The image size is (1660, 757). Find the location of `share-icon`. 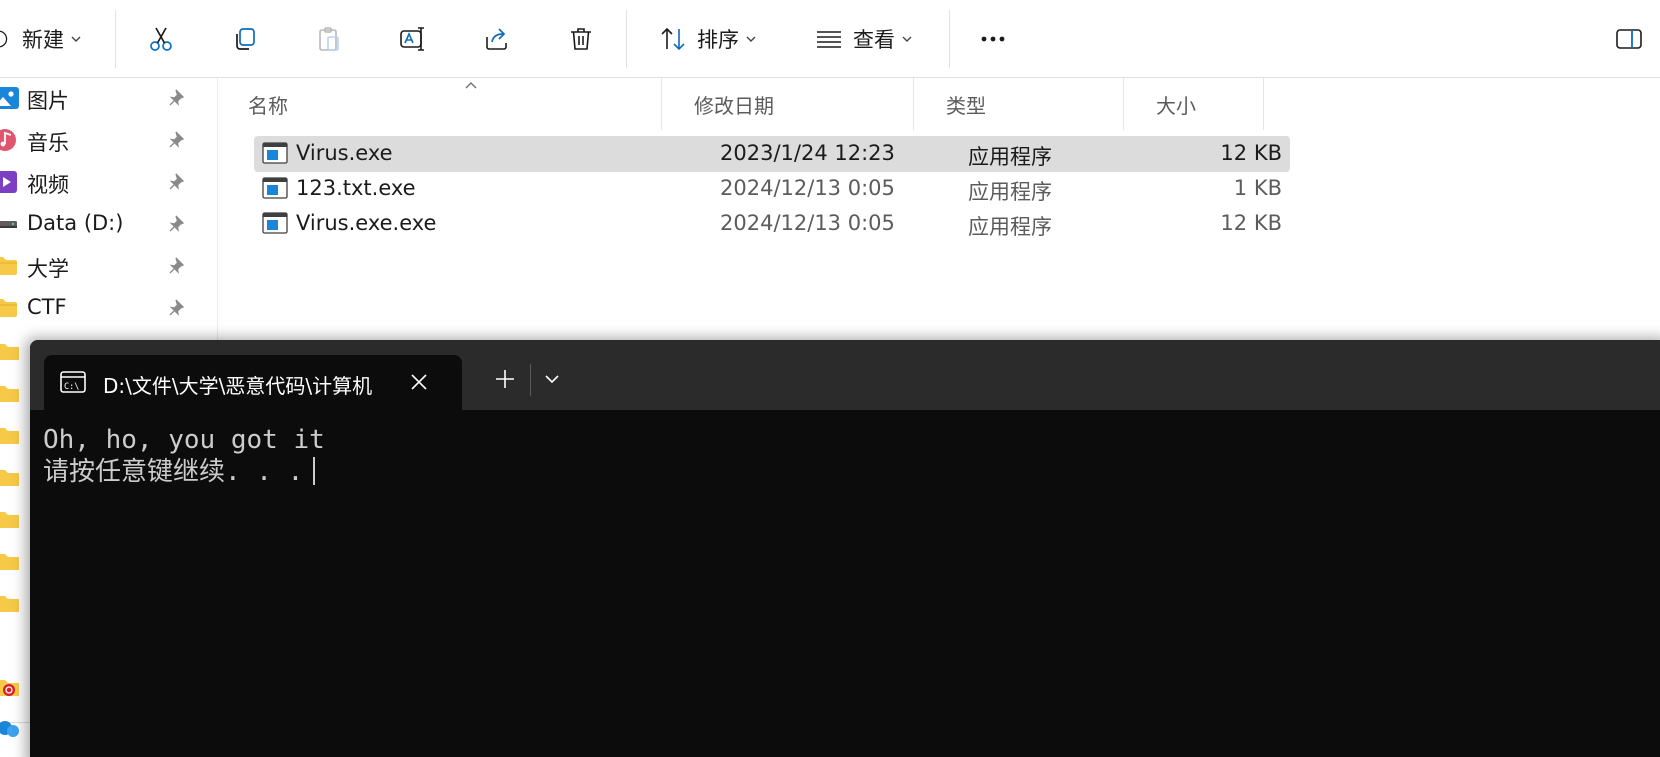

share-icon is located at coordinates (496, 39).